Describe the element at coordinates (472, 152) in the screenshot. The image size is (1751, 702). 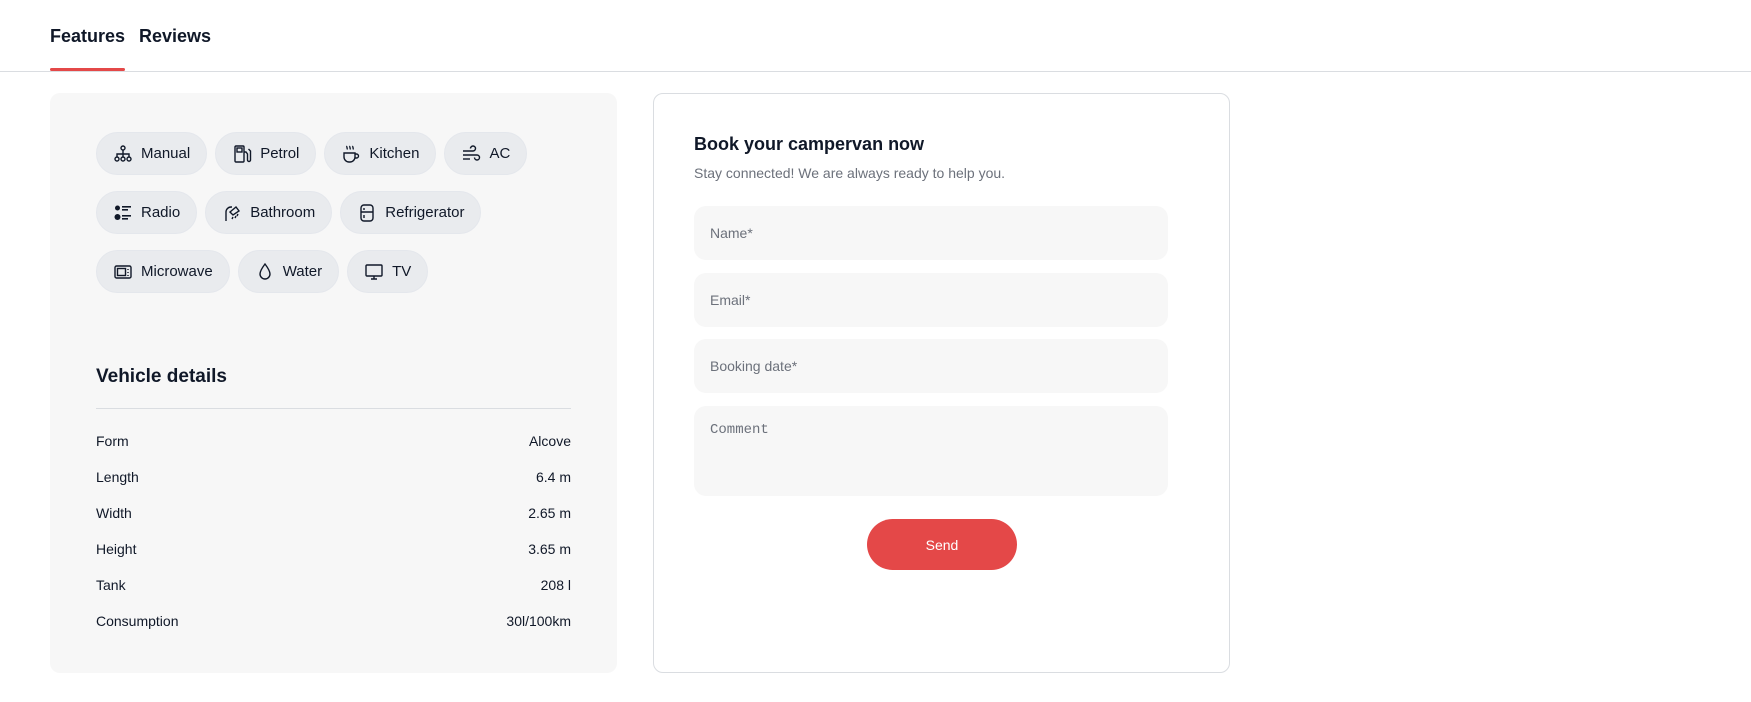
I see `wind-icon` at that location.